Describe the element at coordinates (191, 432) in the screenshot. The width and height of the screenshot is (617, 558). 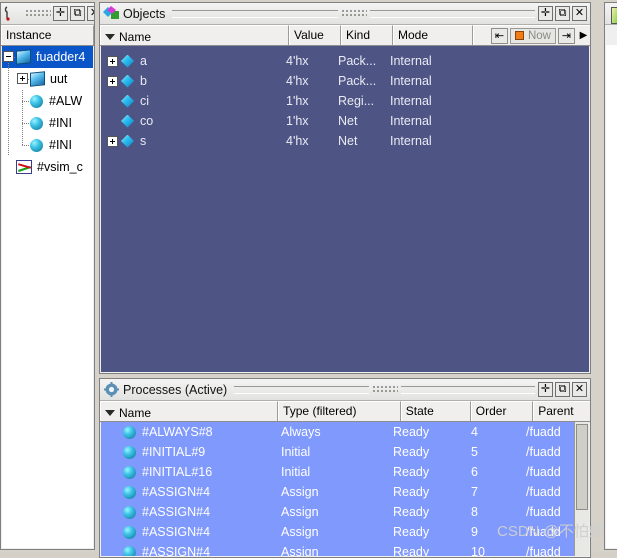
I see `process-name-cell: #ALWAYS#8` at that location.